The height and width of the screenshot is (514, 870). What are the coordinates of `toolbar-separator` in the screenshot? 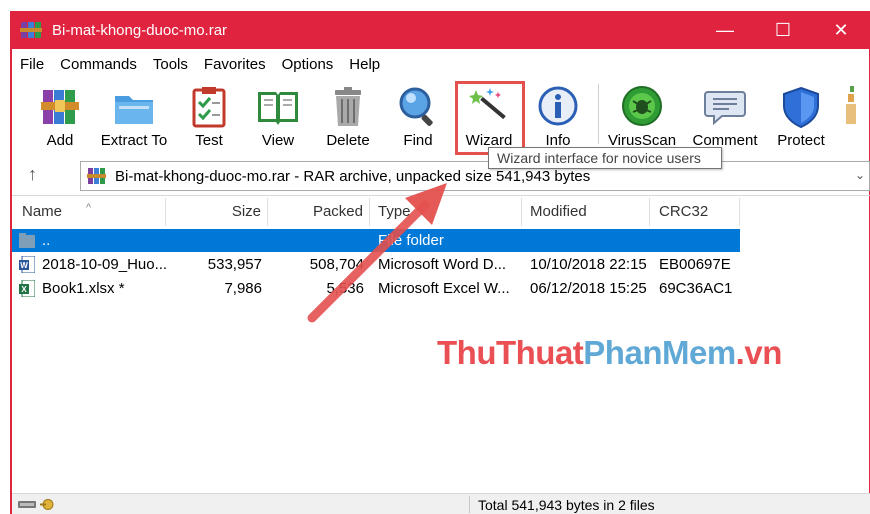 It's located at (598, 114).